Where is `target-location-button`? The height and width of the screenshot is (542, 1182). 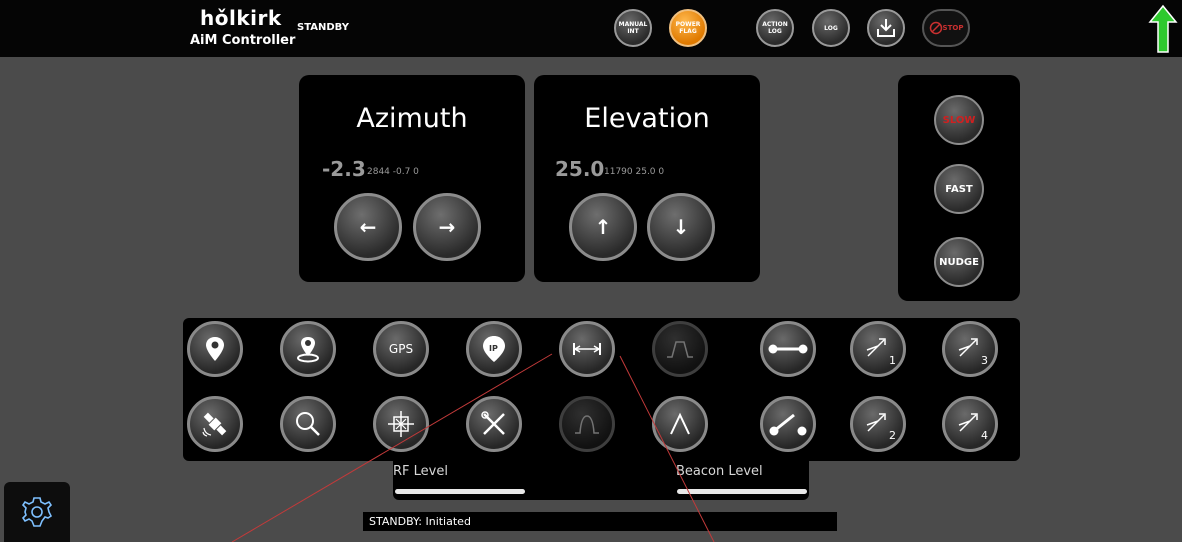
target-location-button is located at coordinates (308, 349).